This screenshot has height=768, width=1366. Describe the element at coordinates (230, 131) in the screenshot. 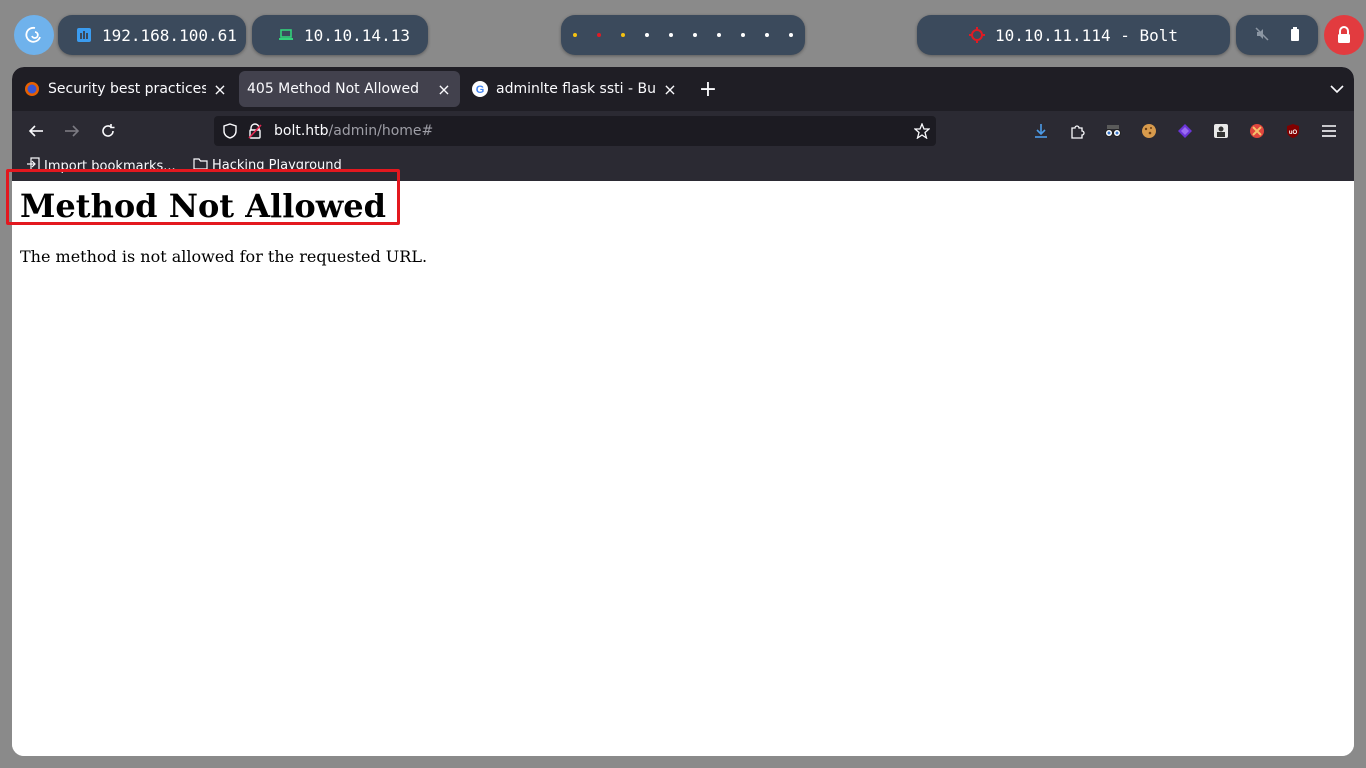

I see `shield-icon` at that location.